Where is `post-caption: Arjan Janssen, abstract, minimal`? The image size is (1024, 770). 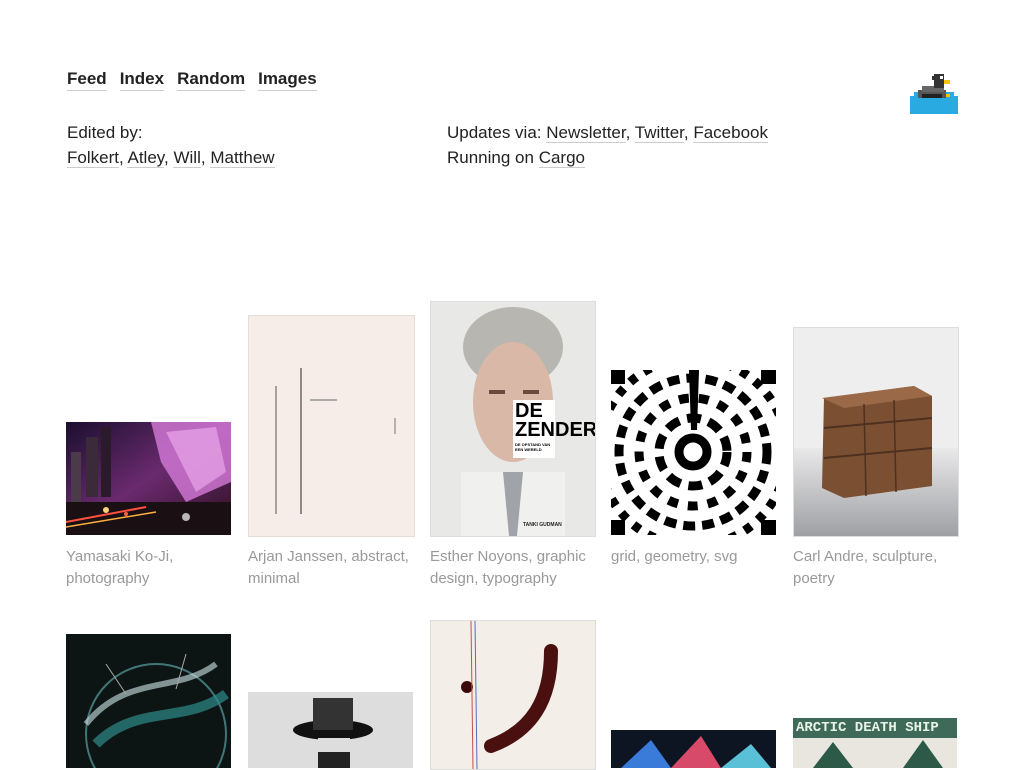
post-caption: Arjan Janssen, abstract, minimal is located at coordinates (328, 567).